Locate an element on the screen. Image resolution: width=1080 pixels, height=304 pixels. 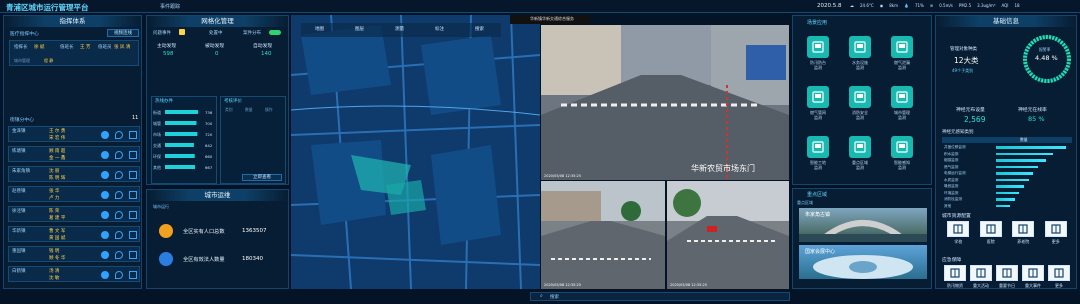
units-count: 11 is located at coordinates (135, 118).